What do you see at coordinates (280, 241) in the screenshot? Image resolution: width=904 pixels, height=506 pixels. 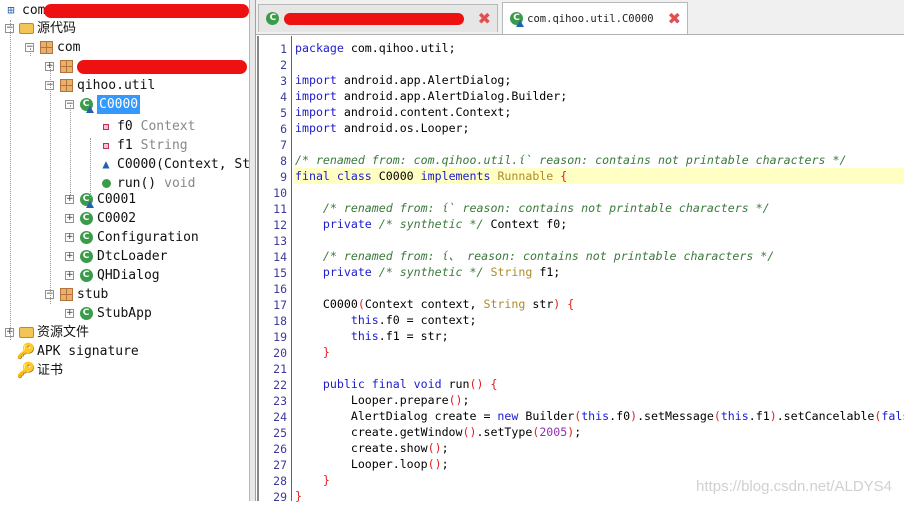 I see `line-number: 13` at bounding box center [280, 241].